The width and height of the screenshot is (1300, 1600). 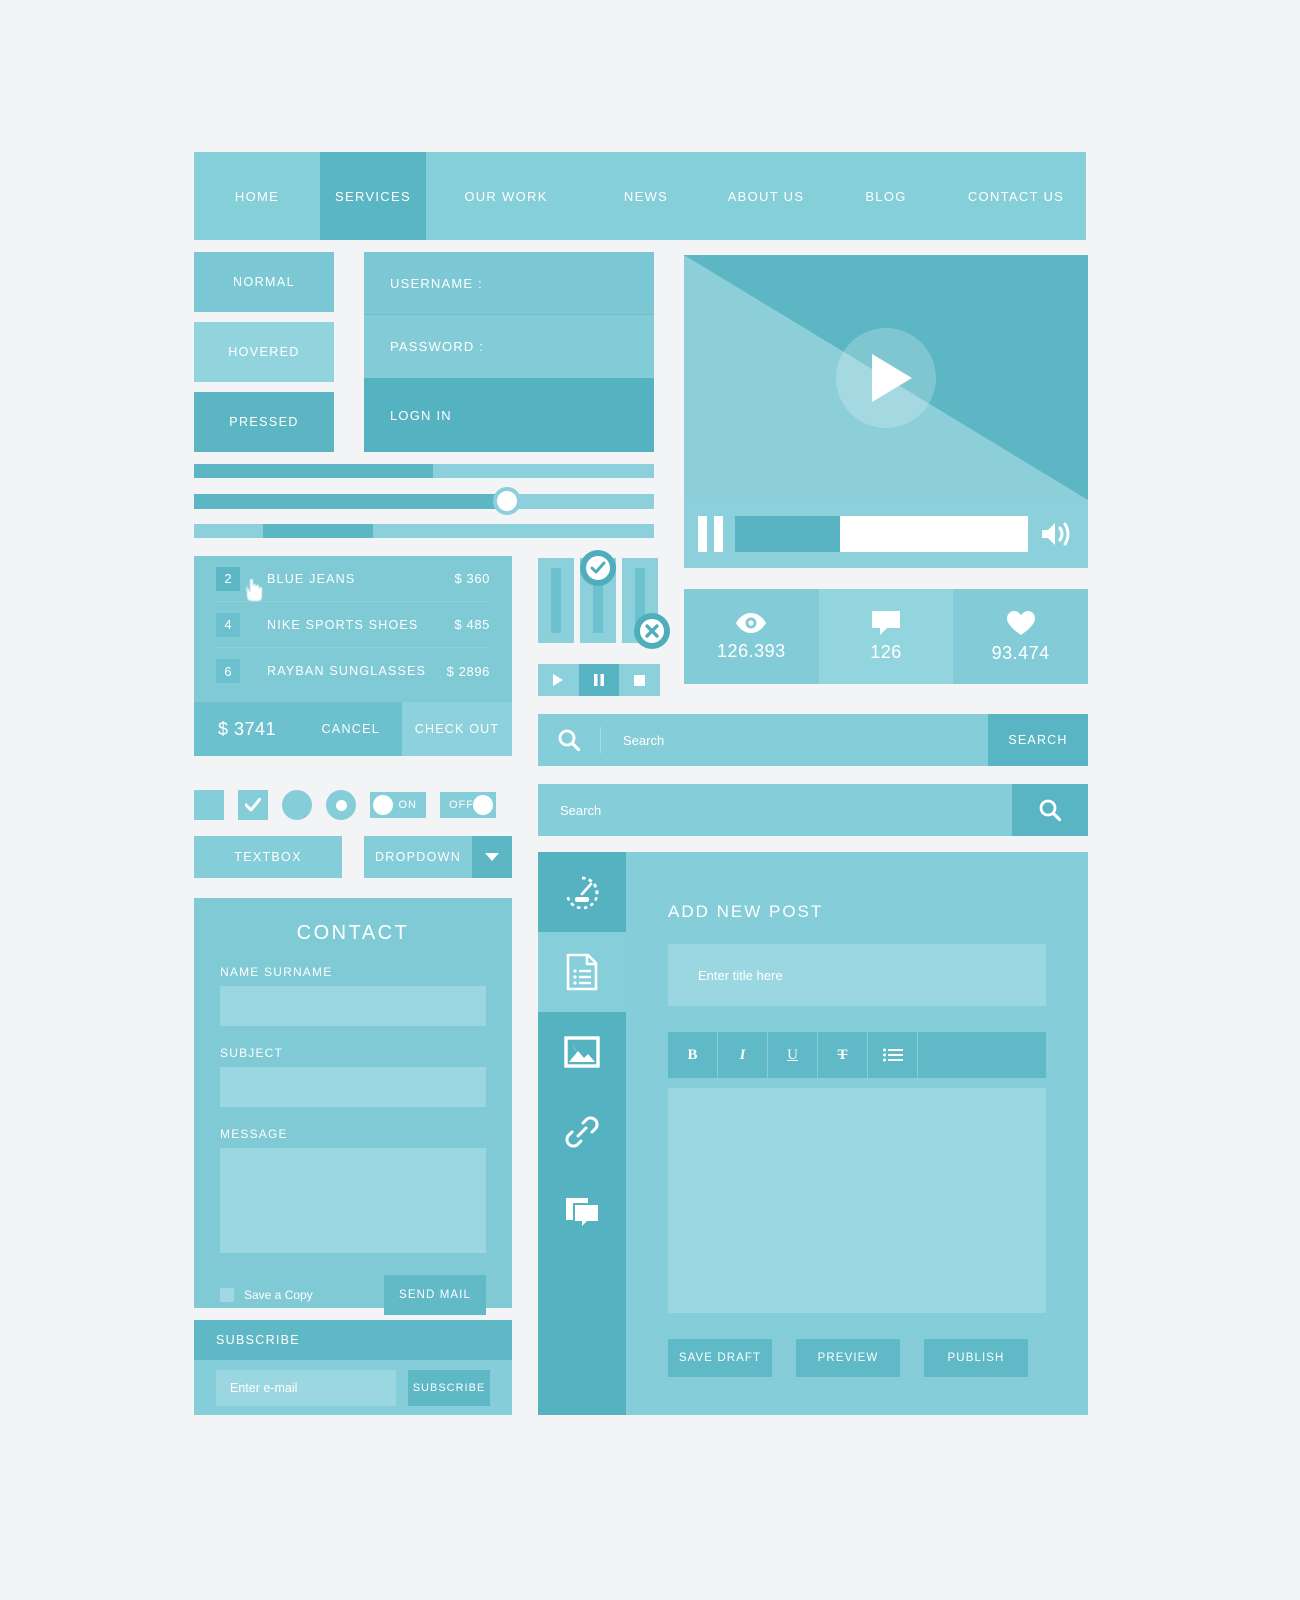 I want to click on preview-label: PREVIEW, so click(x=848, y=1358).